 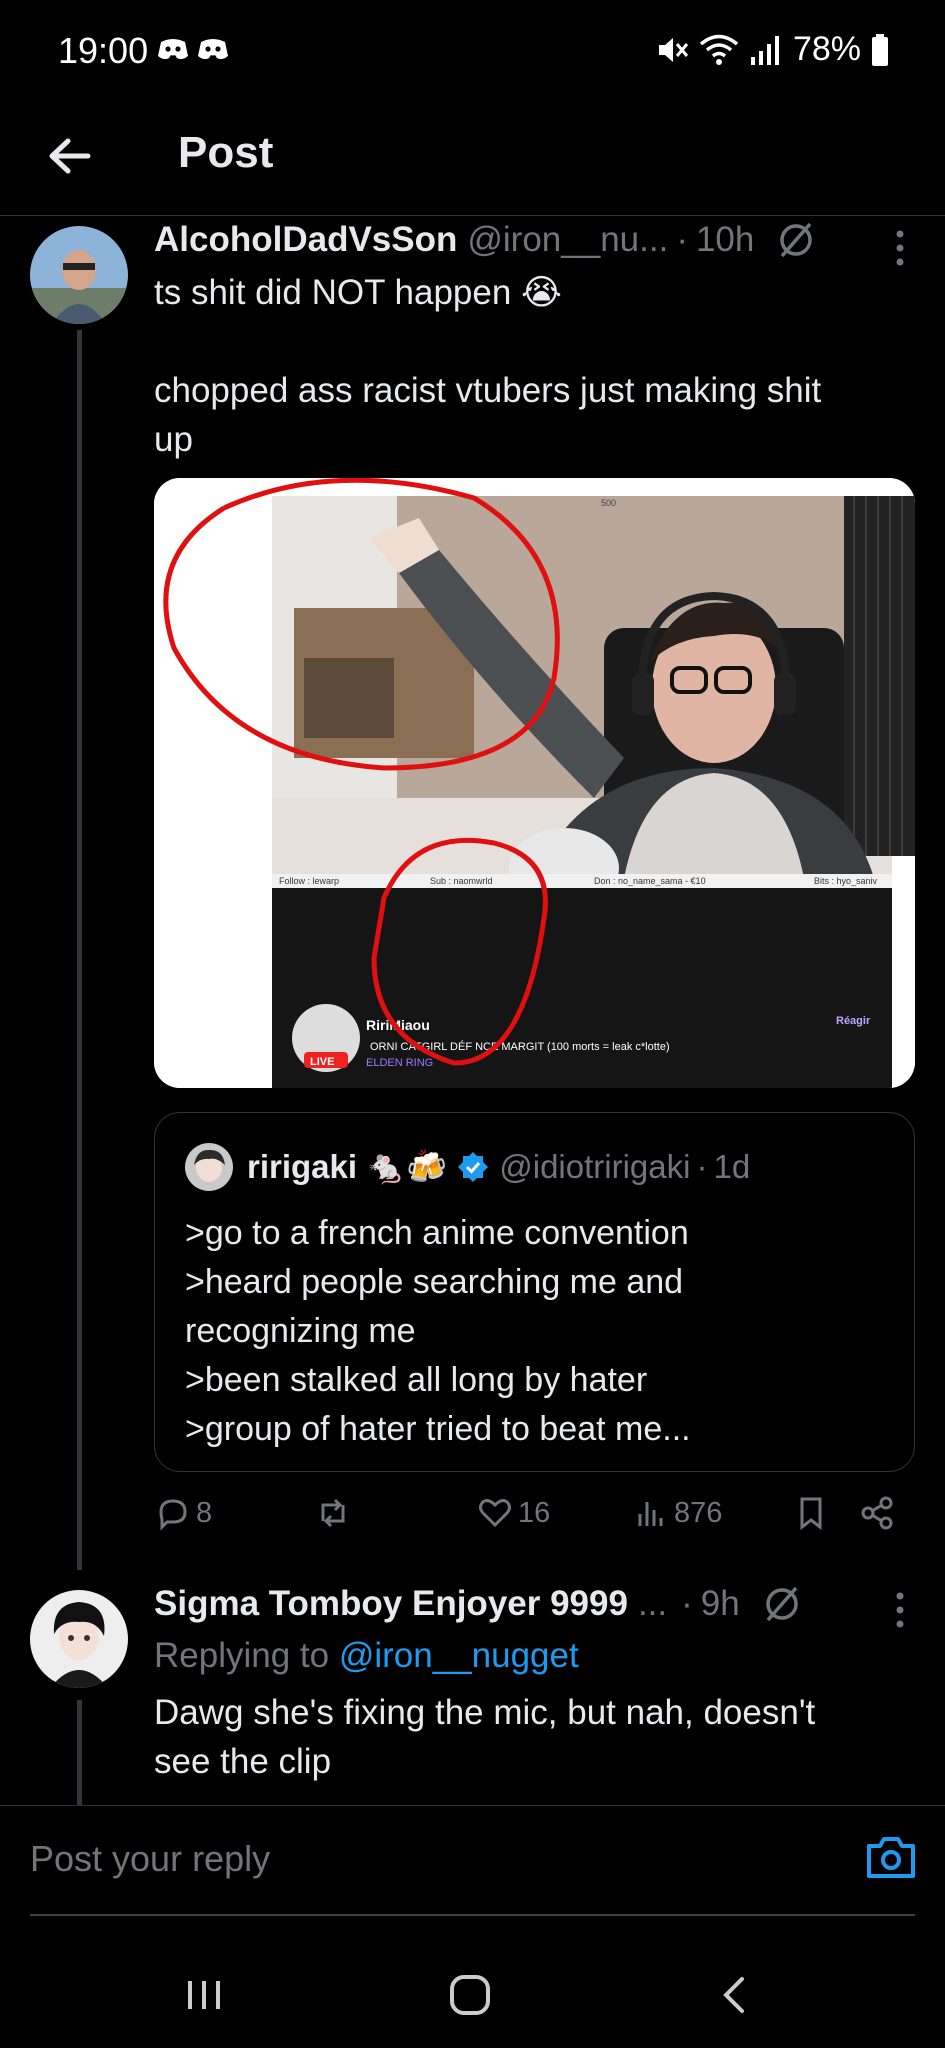 I want to click on replying-to: Replying to @iron__nugget, so click(x=366, y=1655).